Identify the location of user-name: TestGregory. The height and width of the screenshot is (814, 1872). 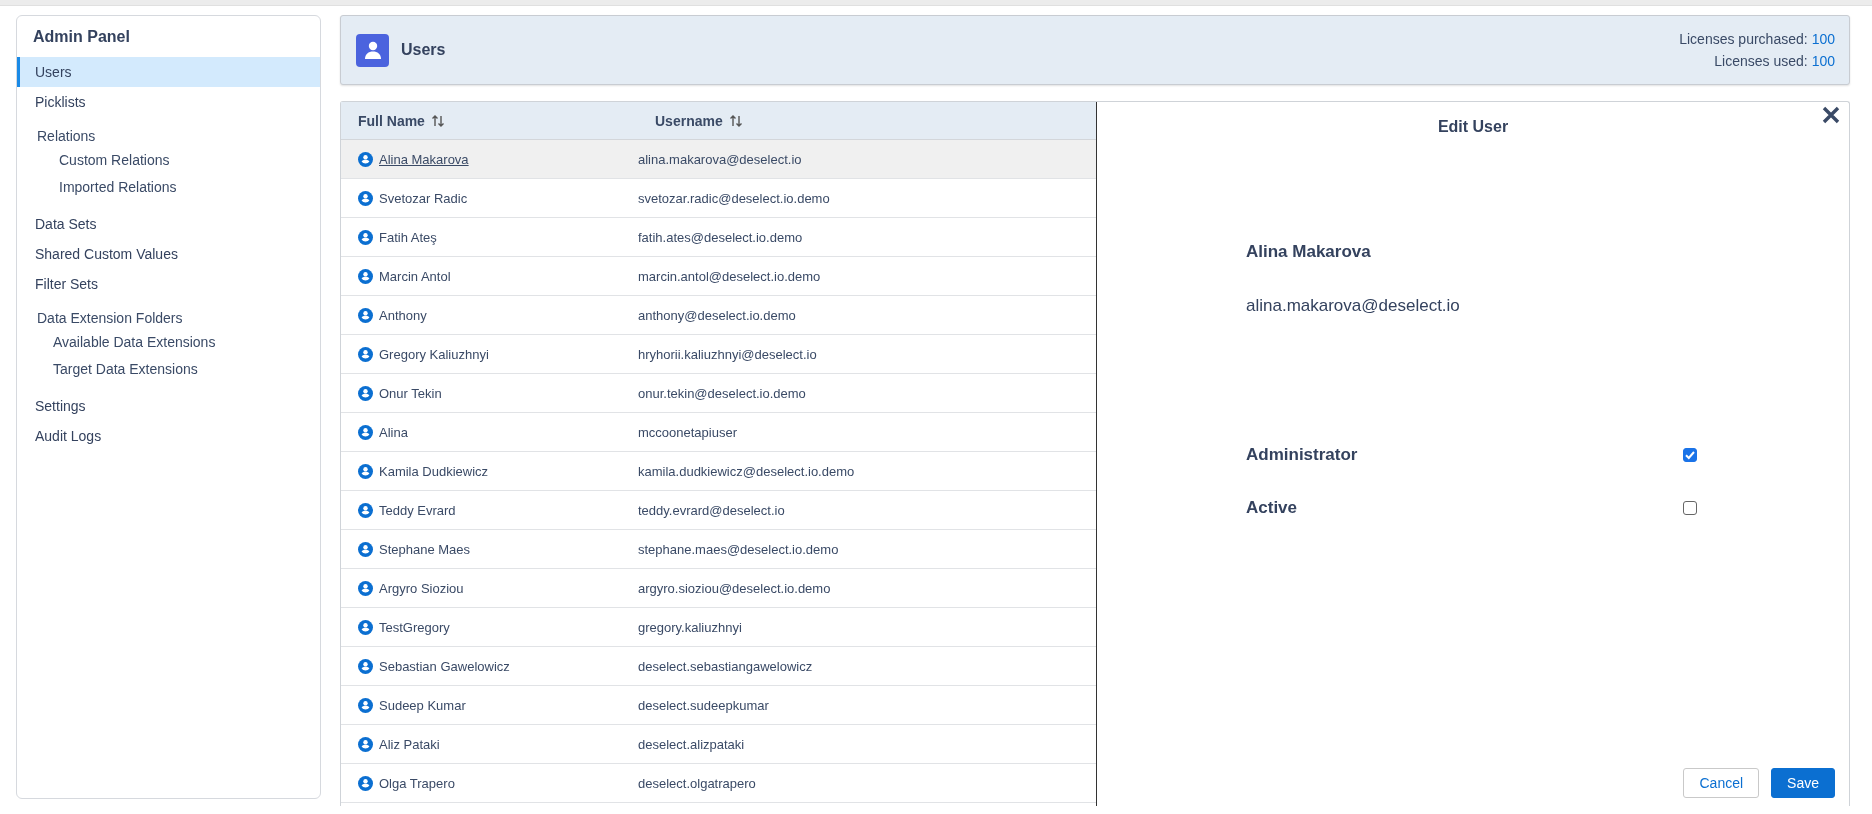
(414, 627).